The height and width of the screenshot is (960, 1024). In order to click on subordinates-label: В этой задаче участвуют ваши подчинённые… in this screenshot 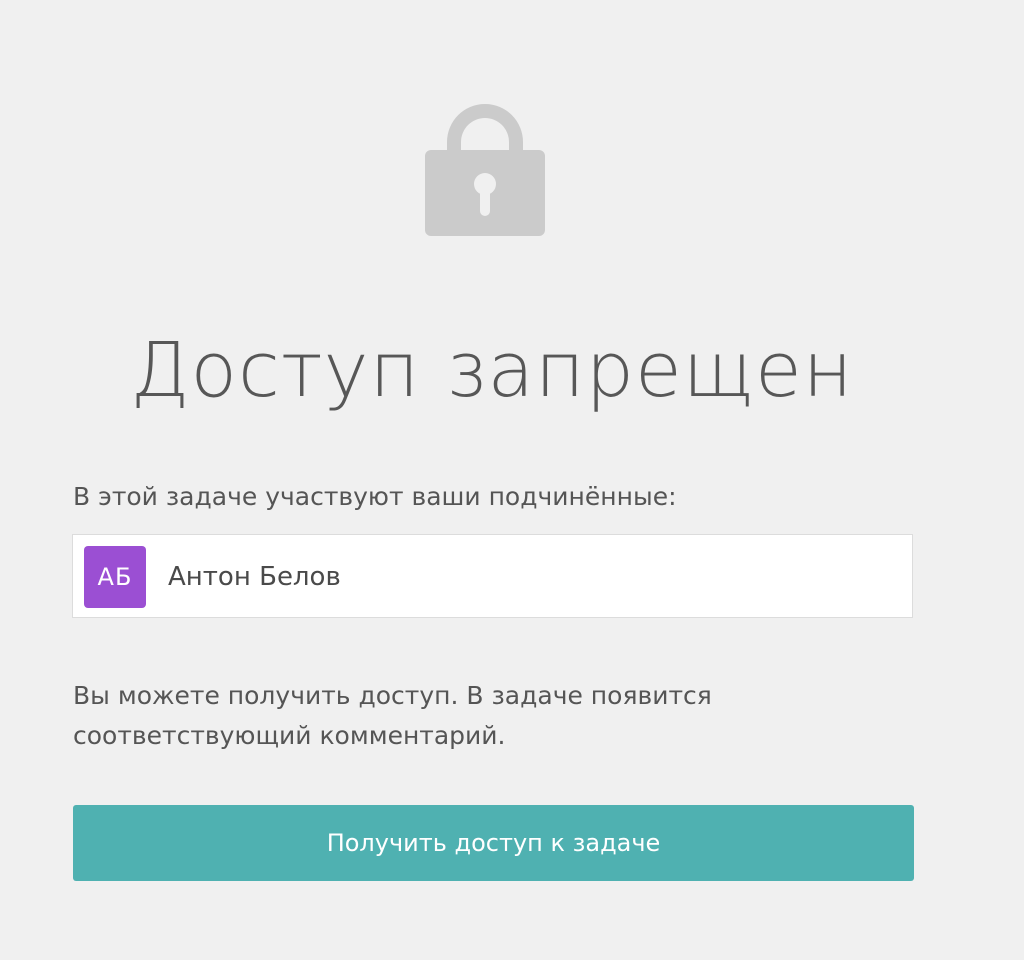, I will do `click(375, 496)`.